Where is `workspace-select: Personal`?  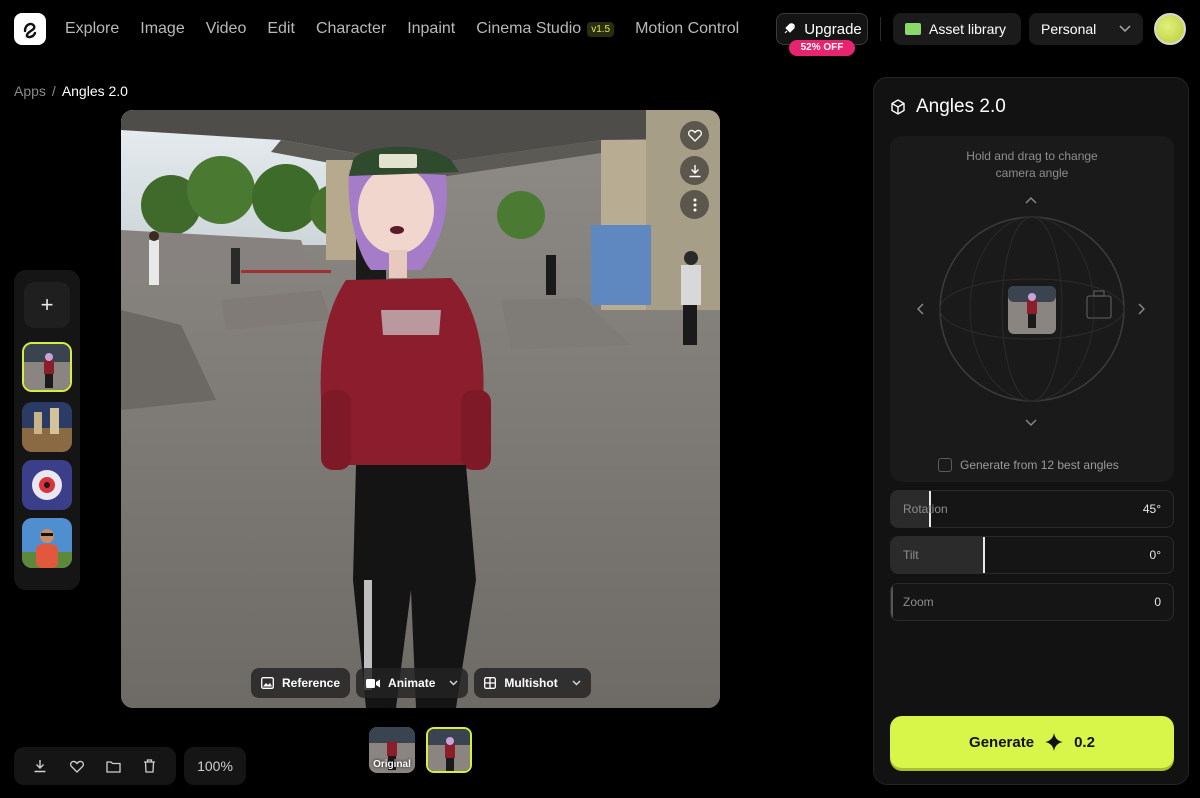 workspace-select: Personal is located at coordinates (1086, 29).